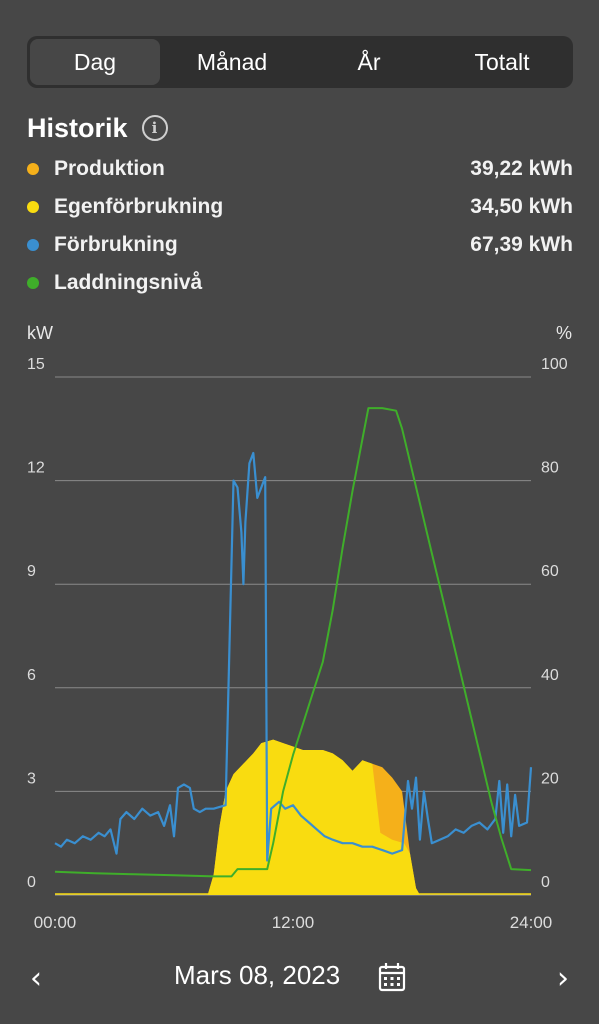 The width and height of the screenshot is (599, 1024). What do you see at coordinates (139, 206) in the screenshot?
I see `legend-label: Egenförbrukning` at bounding box center [139, 206].